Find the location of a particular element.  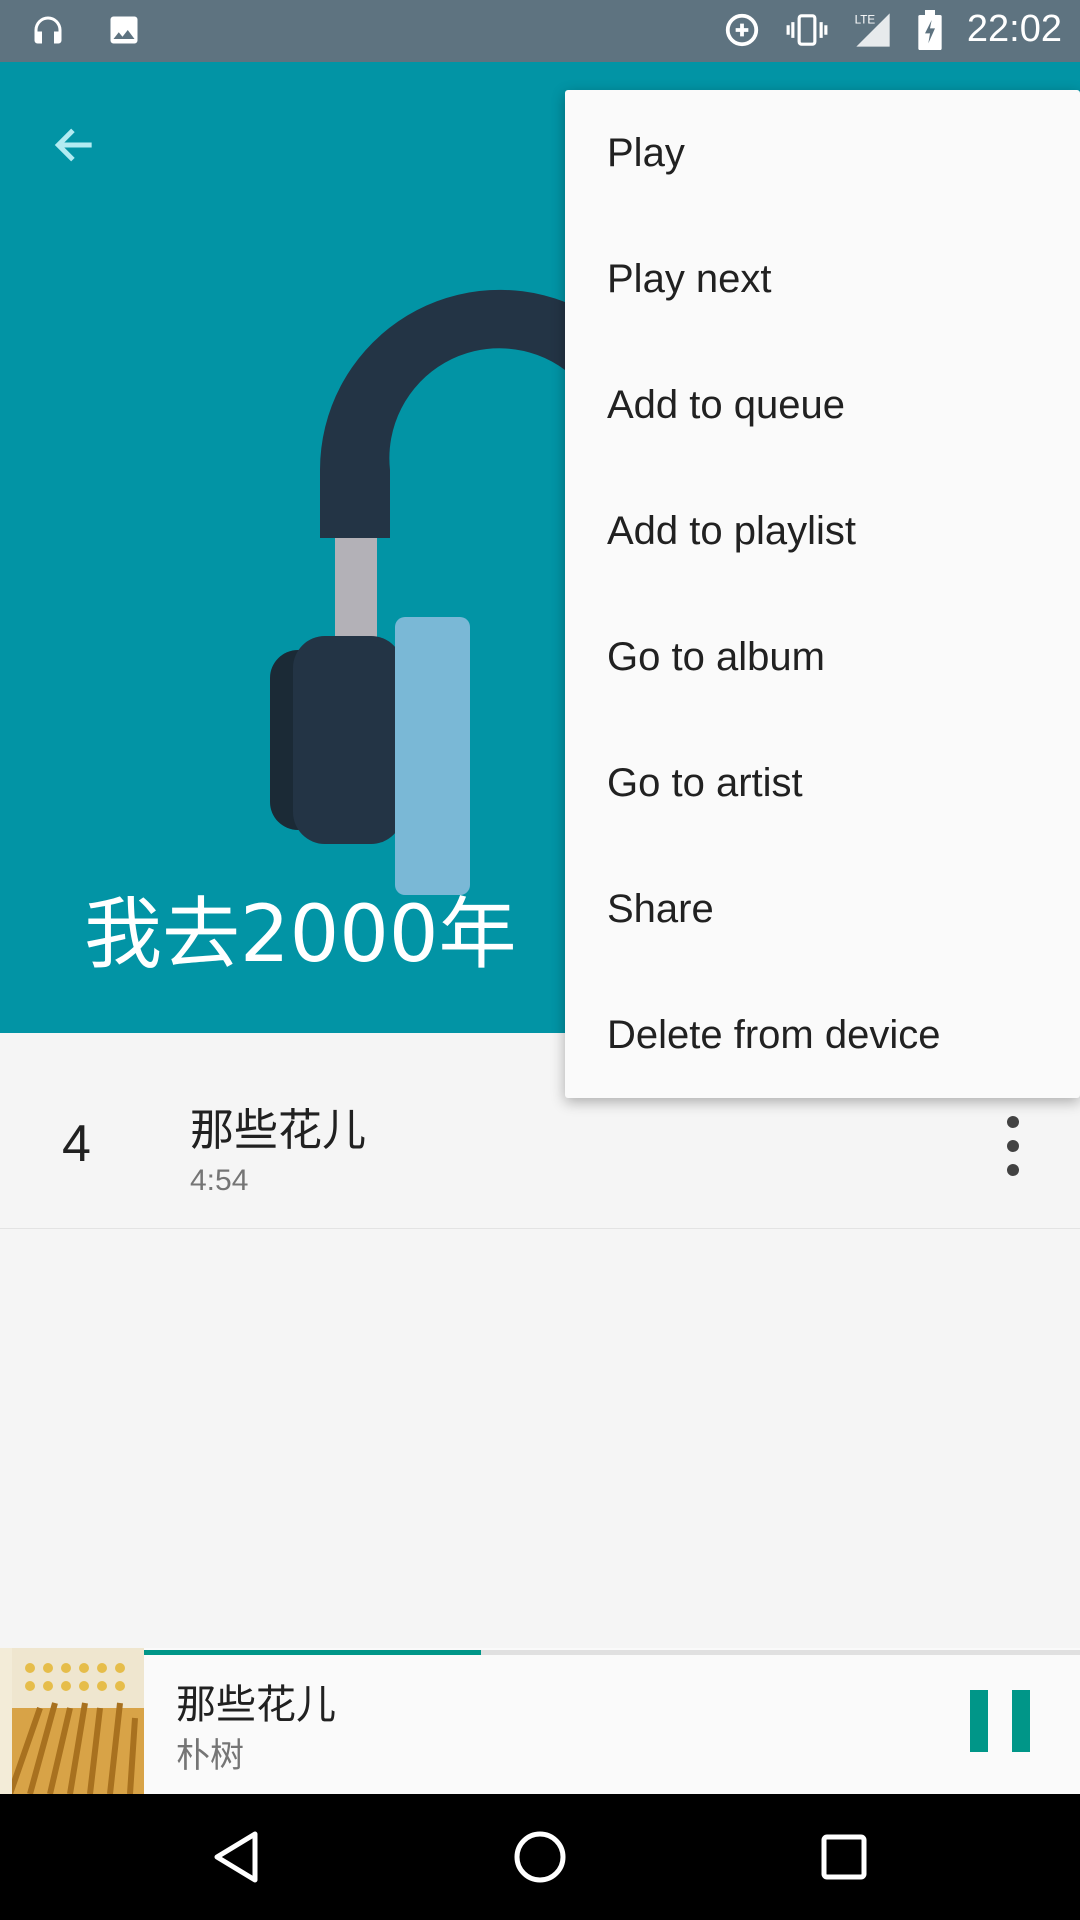

menu-item-go-to-artist: Go to artist is located at coordinates (822, 783).